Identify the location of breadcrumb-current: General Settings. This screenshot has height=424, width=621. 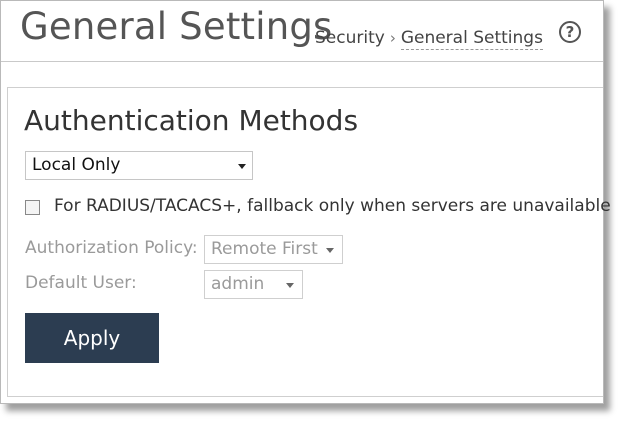
(471, 39).